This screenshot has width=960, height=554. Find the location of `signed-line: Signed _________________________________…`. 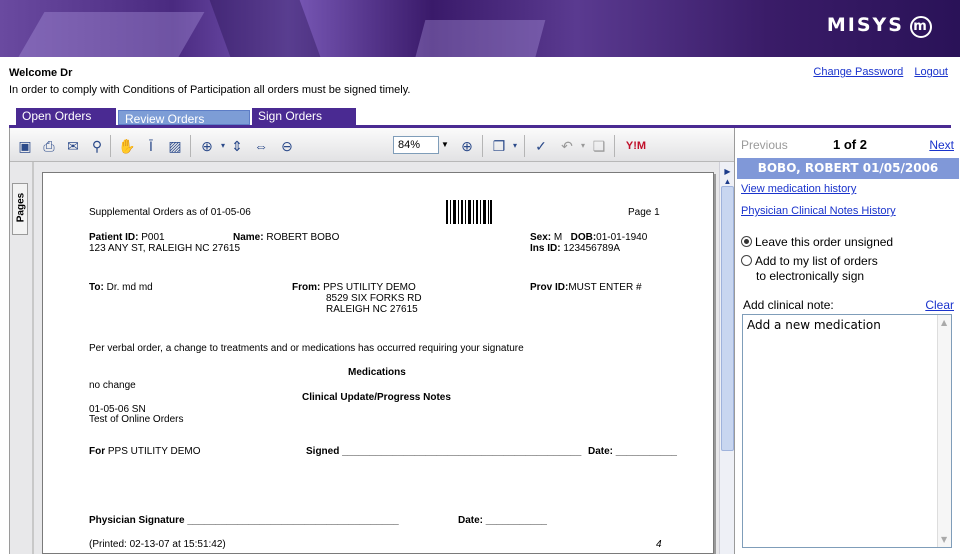

signed-line: Signed _________________________________… is located at coordinates (444, 451).